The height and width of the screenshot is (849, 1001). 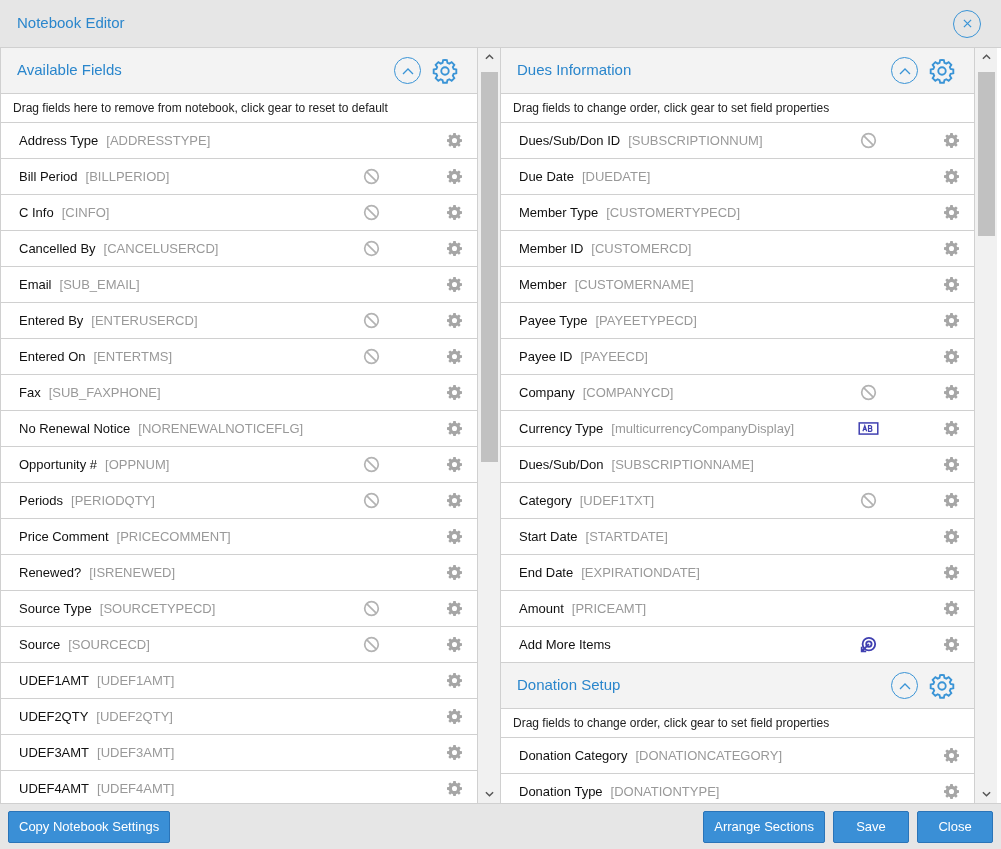 I want to click on hint-text: Drag fields here to remove from notebook, click gear to reset to default, so click(x=239, y=108).